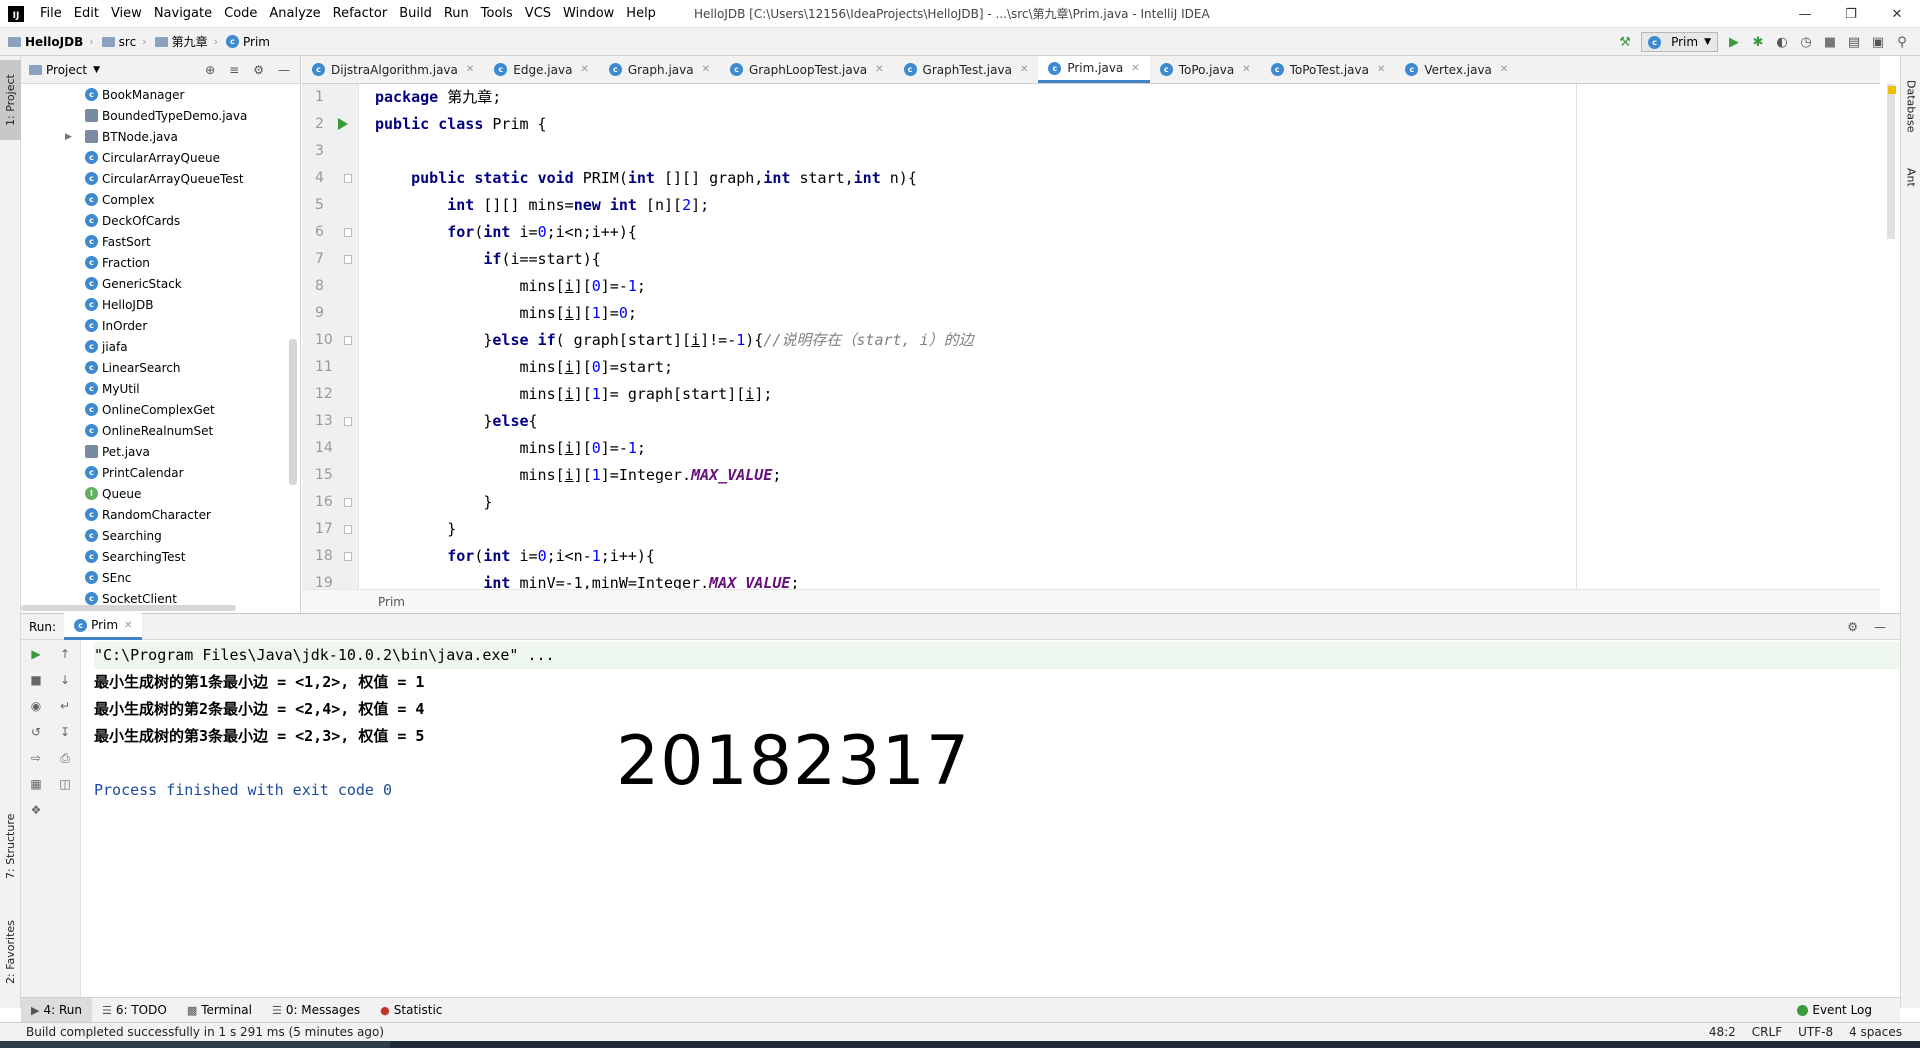  What do you see at coordinates (1910, 106) in the screenshot?
I see `database-tool-tab: Database` at bounding box center [1910, 106].